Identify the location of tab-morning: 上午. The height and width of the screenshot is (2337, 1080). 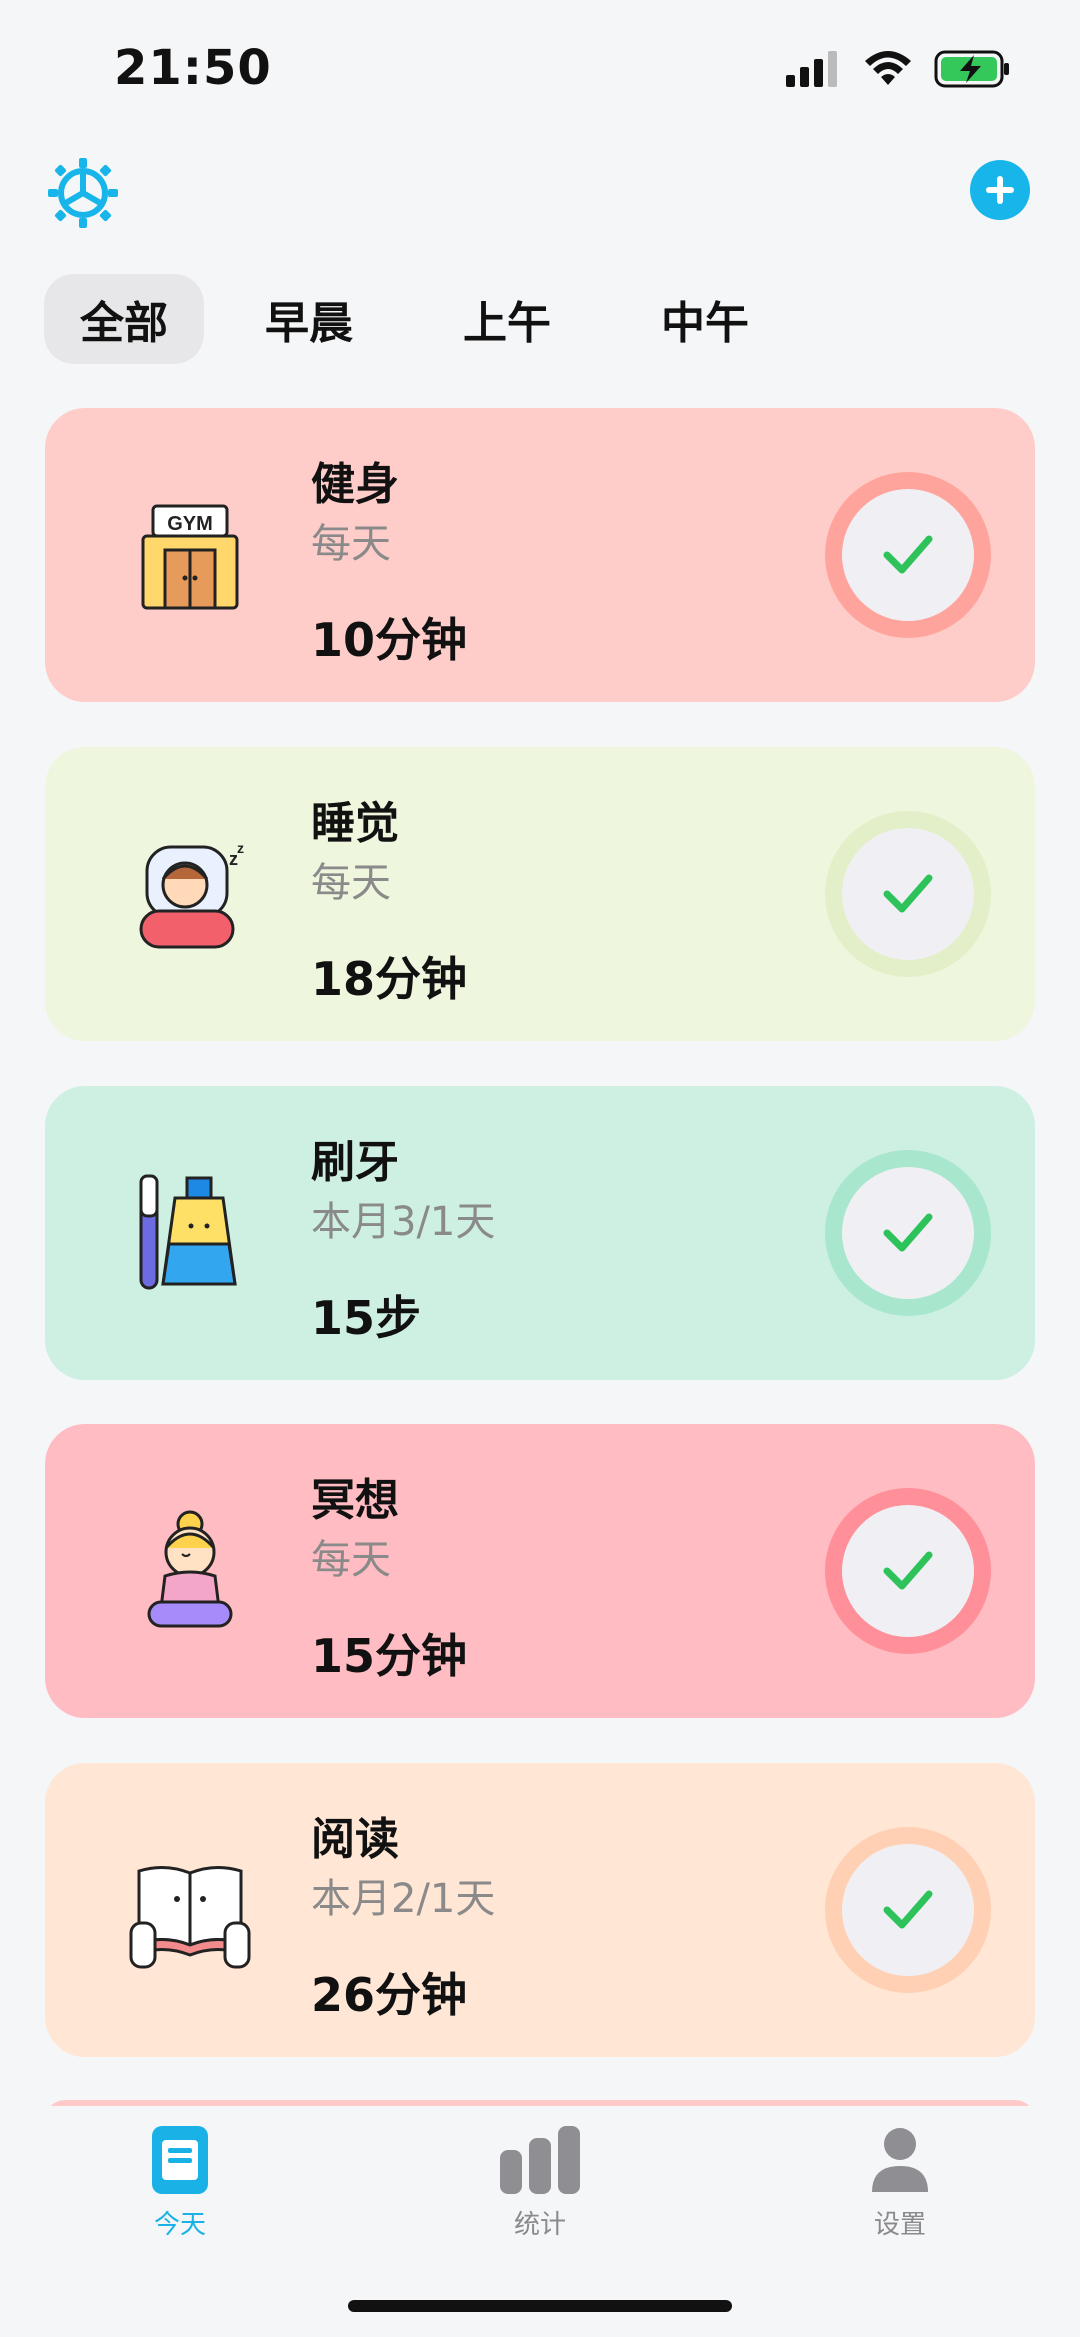
(507, 319).